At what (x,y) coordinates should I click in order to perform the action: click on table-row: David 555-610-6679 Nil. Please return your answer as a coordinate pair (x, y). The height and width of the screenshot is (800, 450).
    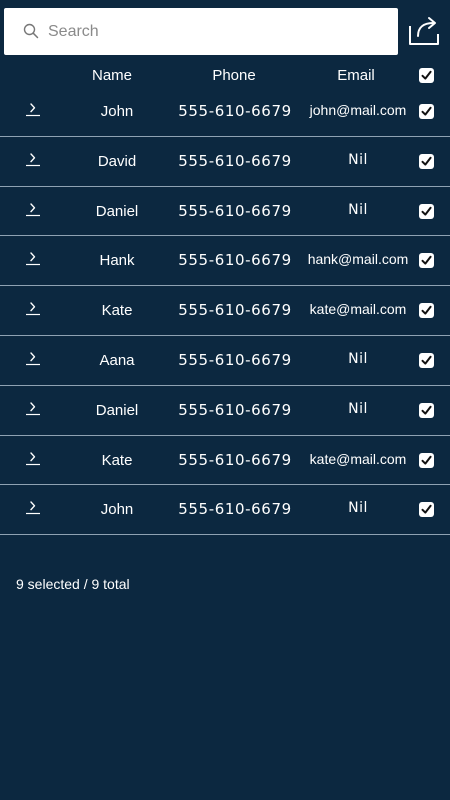
    Looking at the image, I should click on (225, 162).